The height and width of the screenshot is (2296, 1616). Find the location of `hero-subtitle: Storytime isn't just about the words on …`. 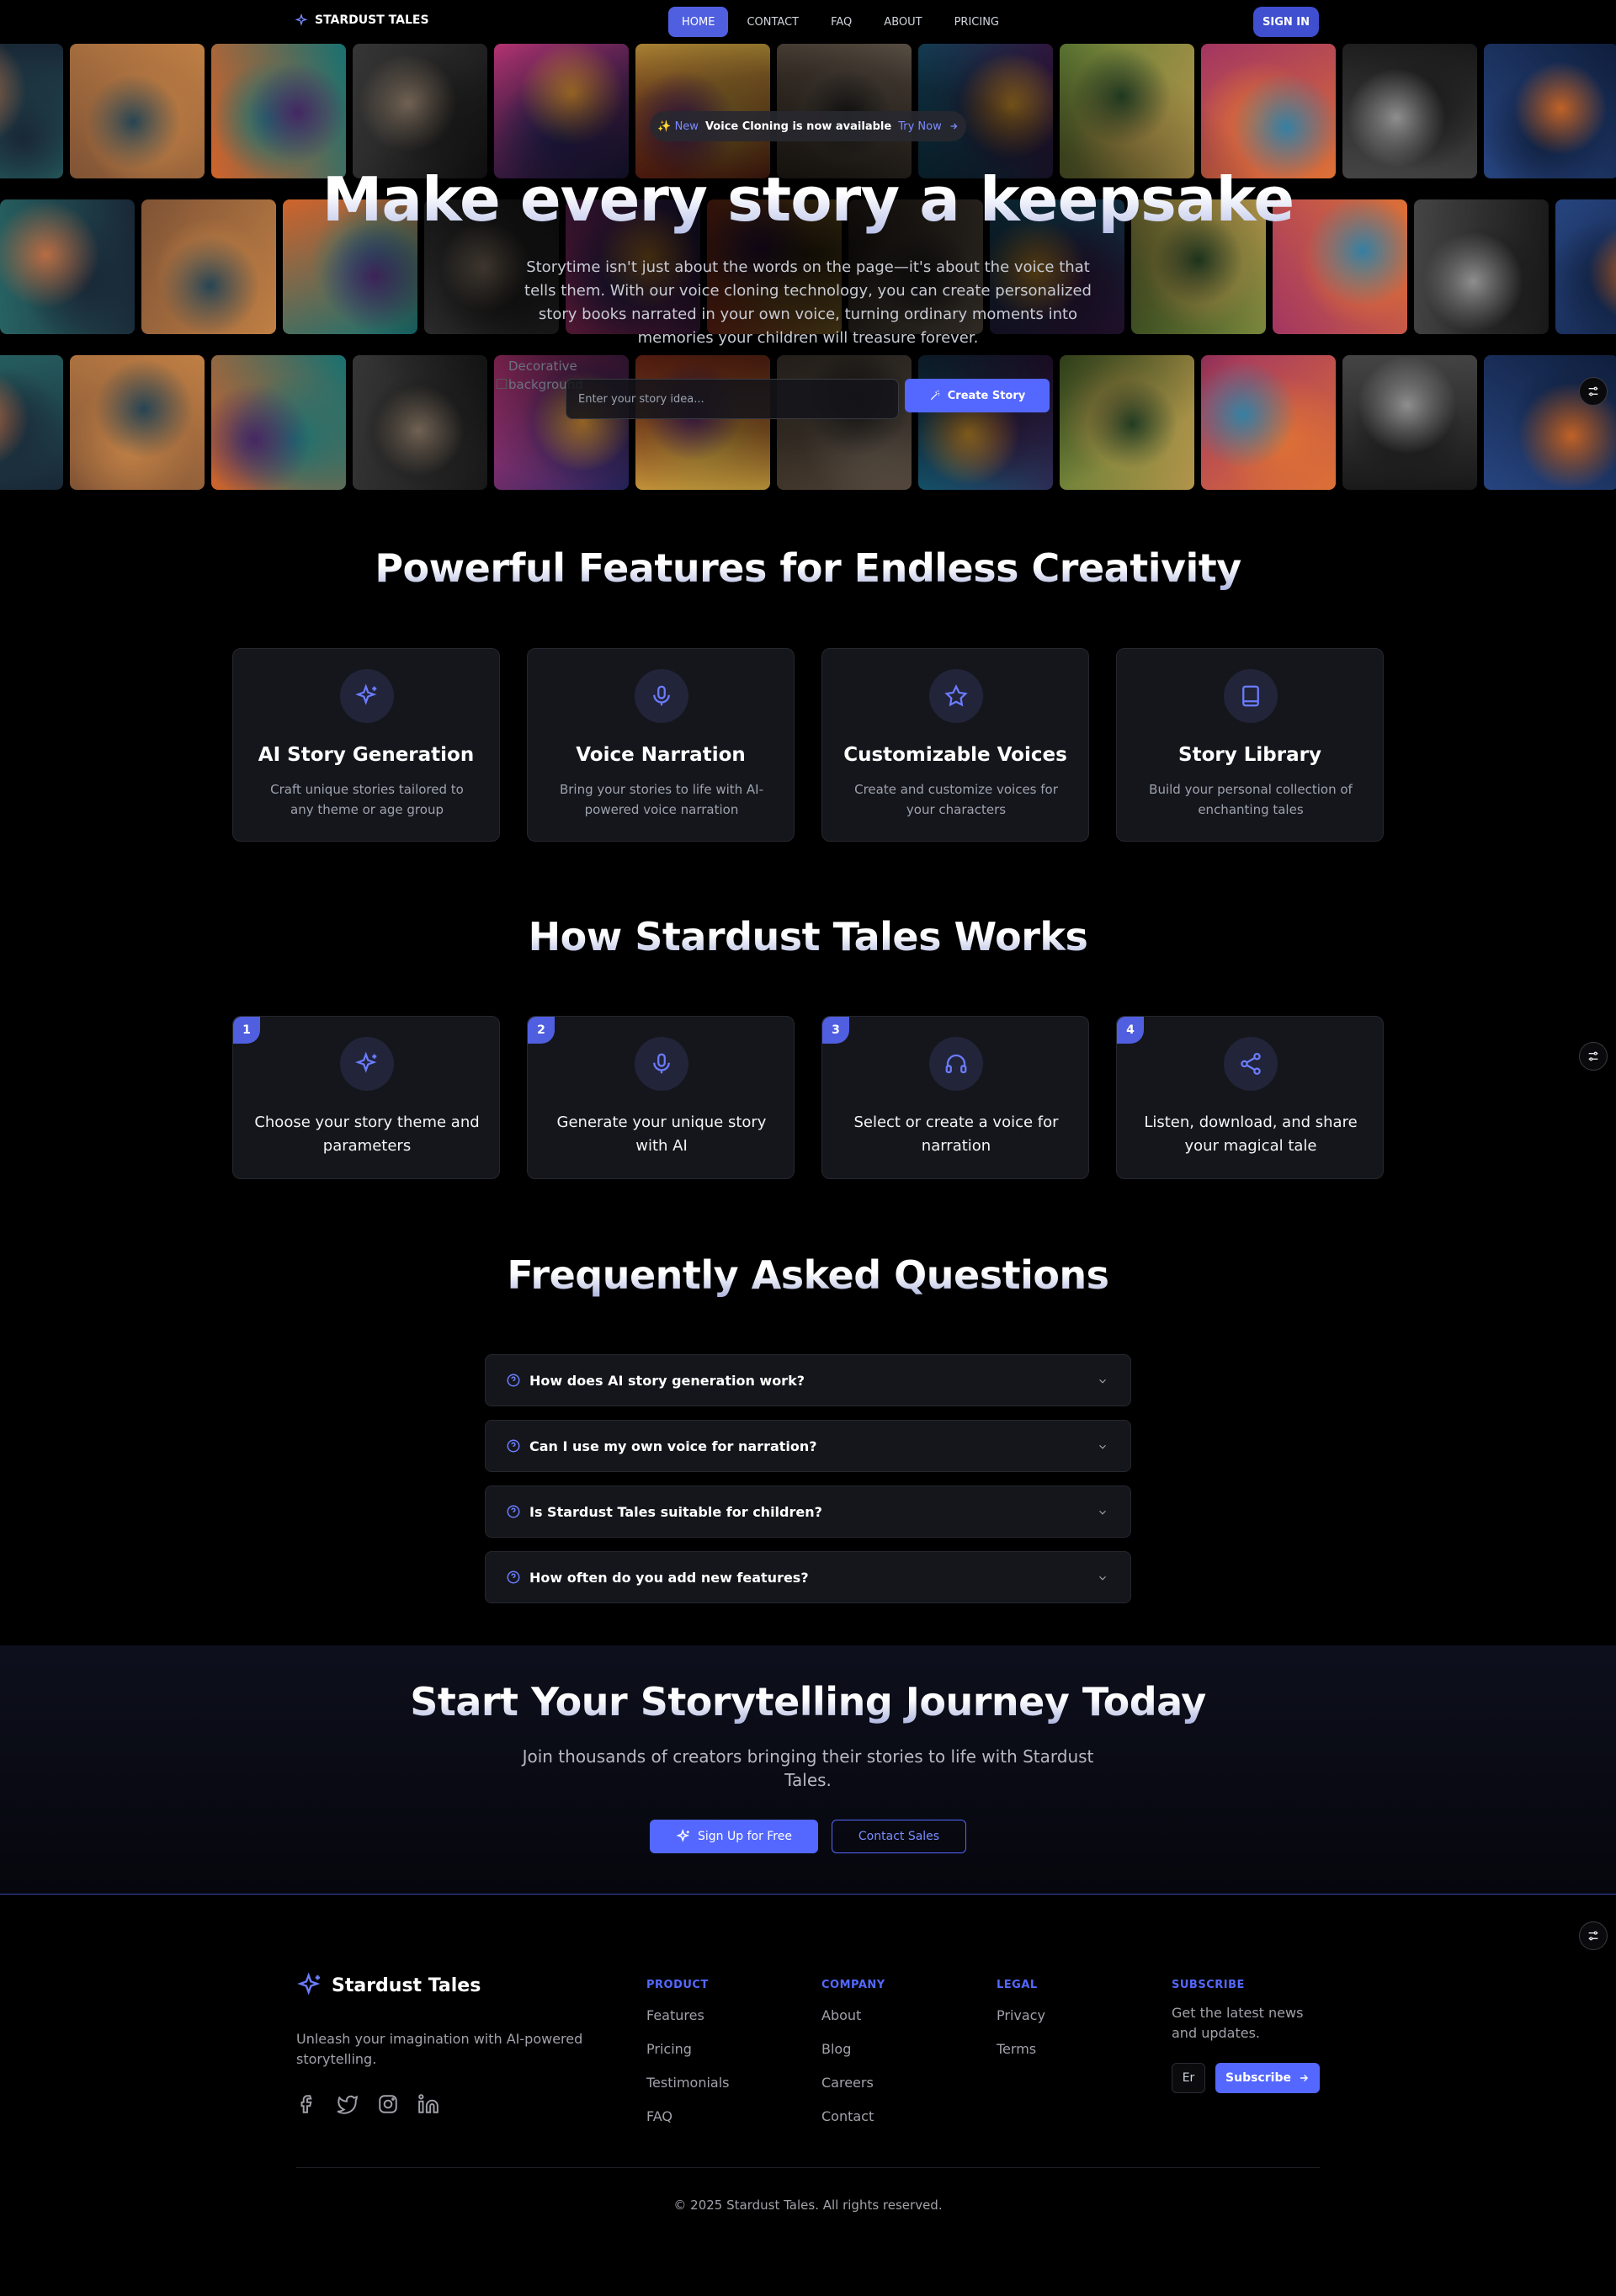

hero-subtitle: Storytime isn't just about the words on … is located at coordinates (808, 303).